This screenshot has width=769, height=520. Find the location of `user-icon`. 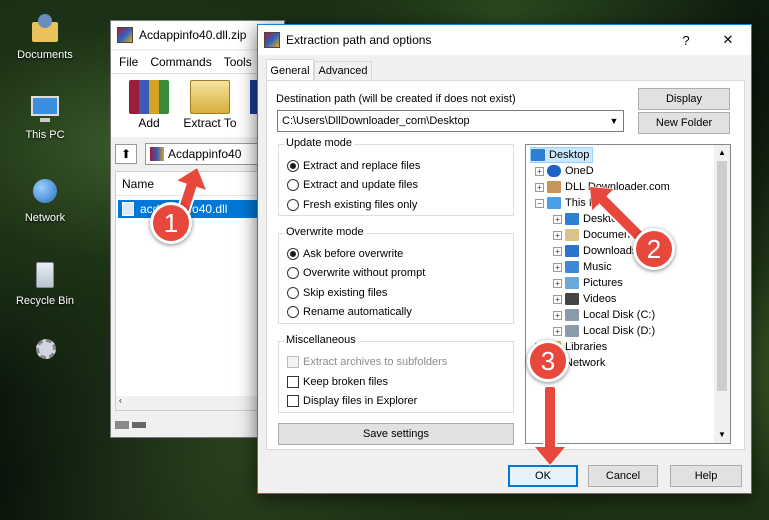

user-icon is located at coordinates (554, 187).